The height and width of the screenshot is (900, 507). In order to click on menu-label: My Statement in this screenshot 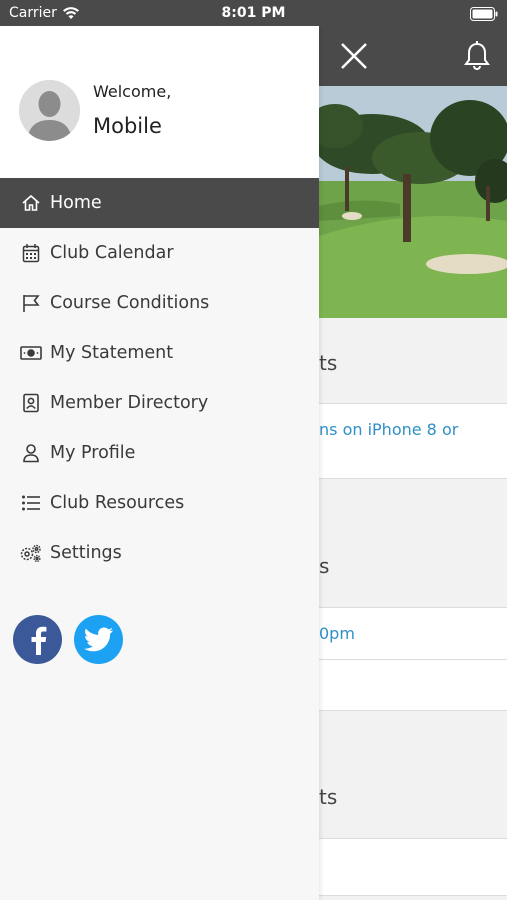, I will do `click(112, 353)`.